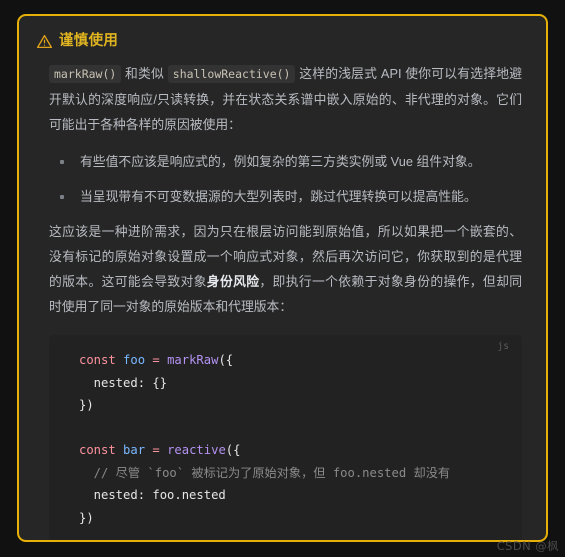  What do you see at coordinates (123, 382) in the screenshot?
I see `code-token: nested: {}` at bounding box center [123, 382].